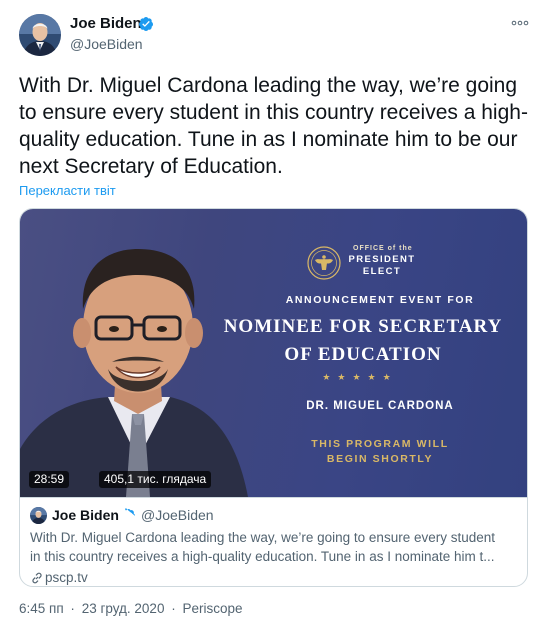 The height and width of the screenshot is (627, 545). I want to click on author-avatar, so click(40, 35).